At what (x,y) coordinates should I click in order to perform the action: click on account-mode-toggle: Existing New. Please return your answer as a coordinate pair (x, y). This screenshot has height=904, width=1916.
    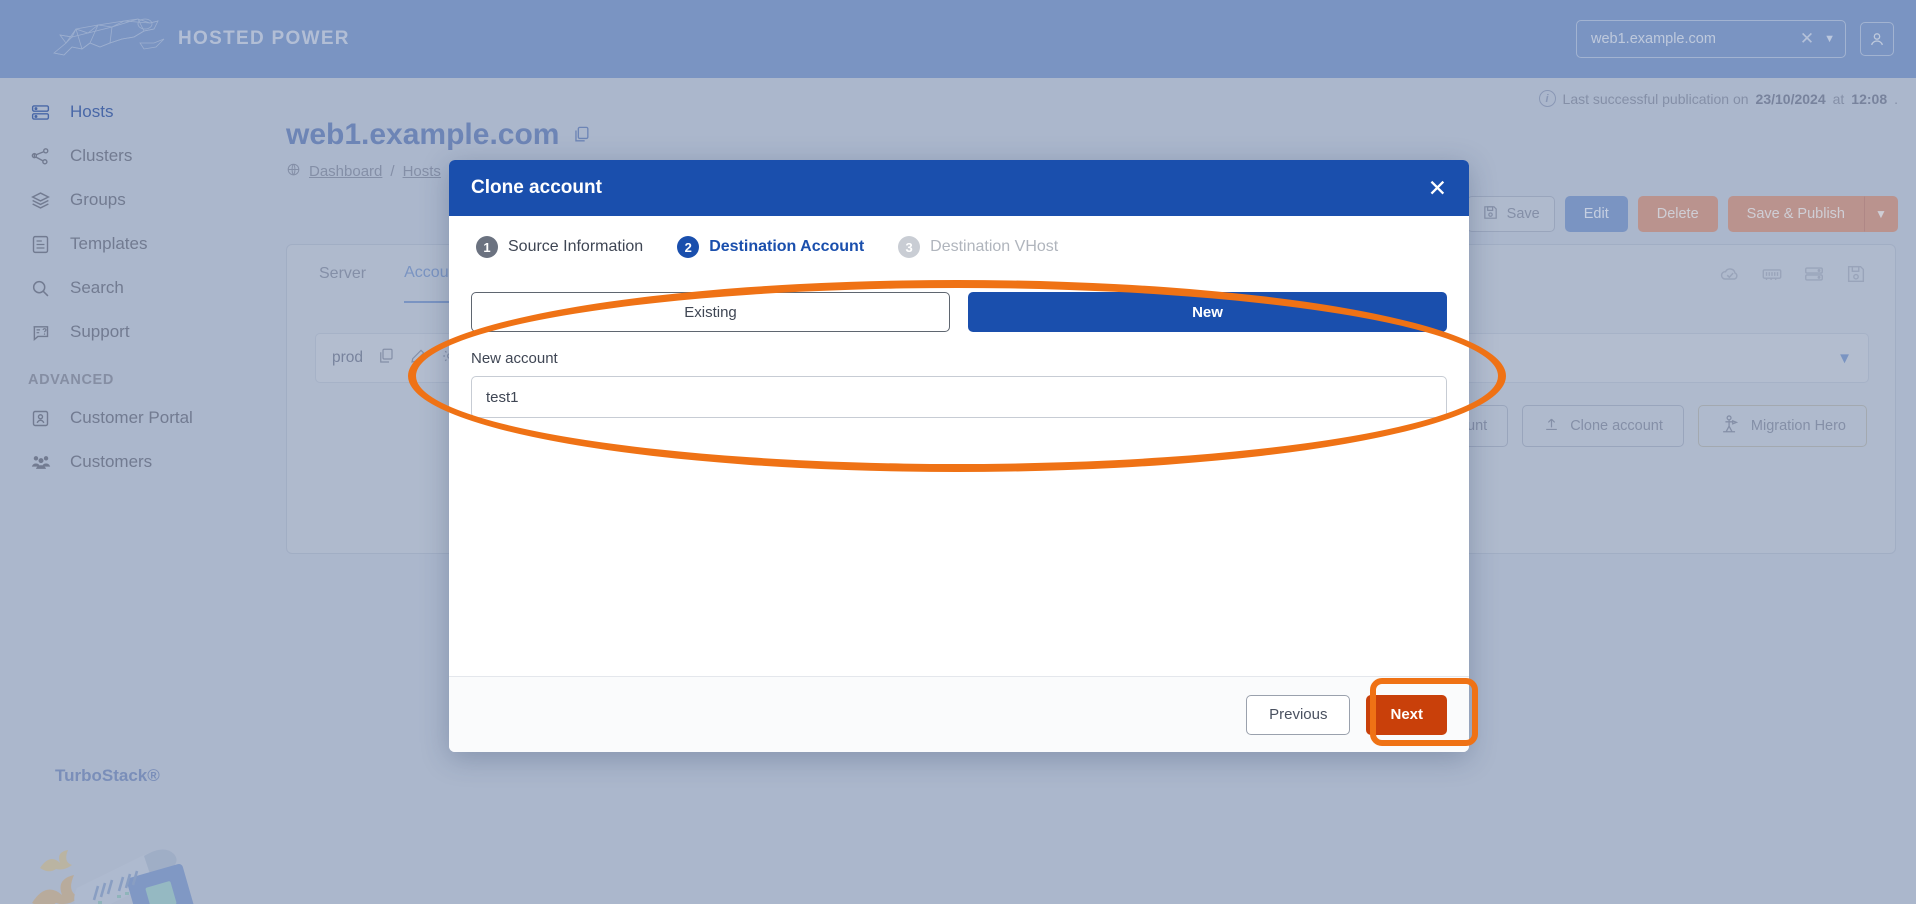
    Looking at the image, I should click on (959, 312).